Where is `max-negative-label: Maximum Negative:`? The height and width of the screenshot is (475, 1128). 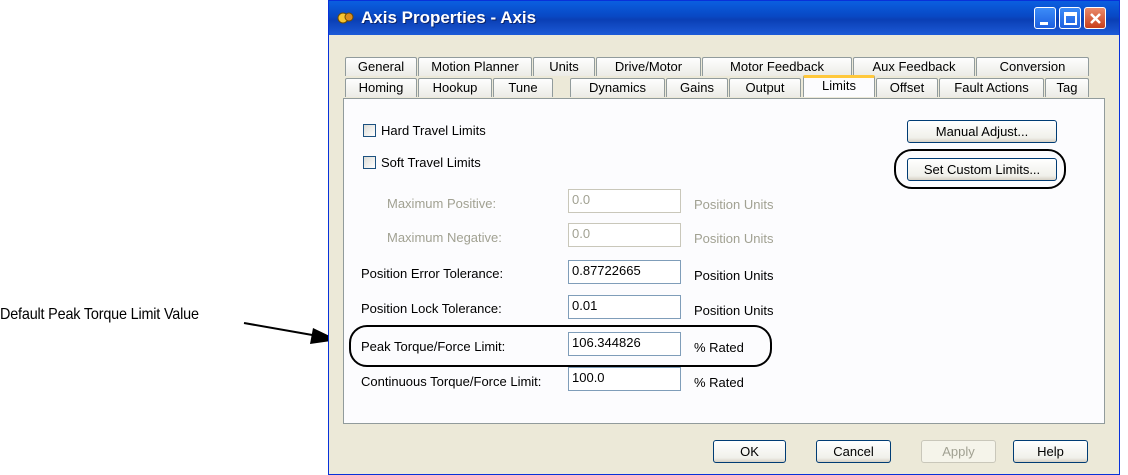 max-negative-label: Maximum Negative: is located at coordinates (444, 237).